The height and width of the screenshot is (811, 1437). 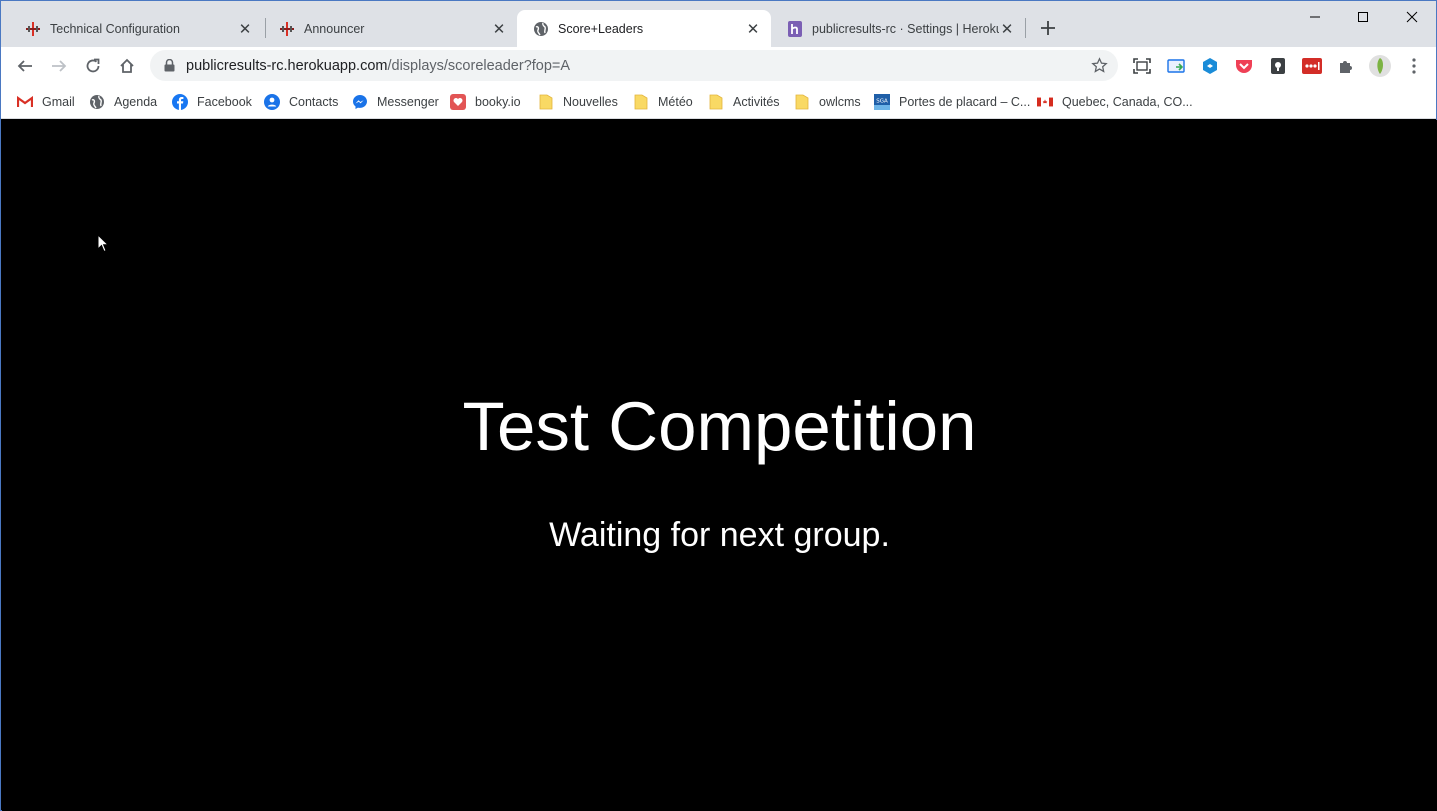 I want to click on reload-icon, so click(x=93, y=65).